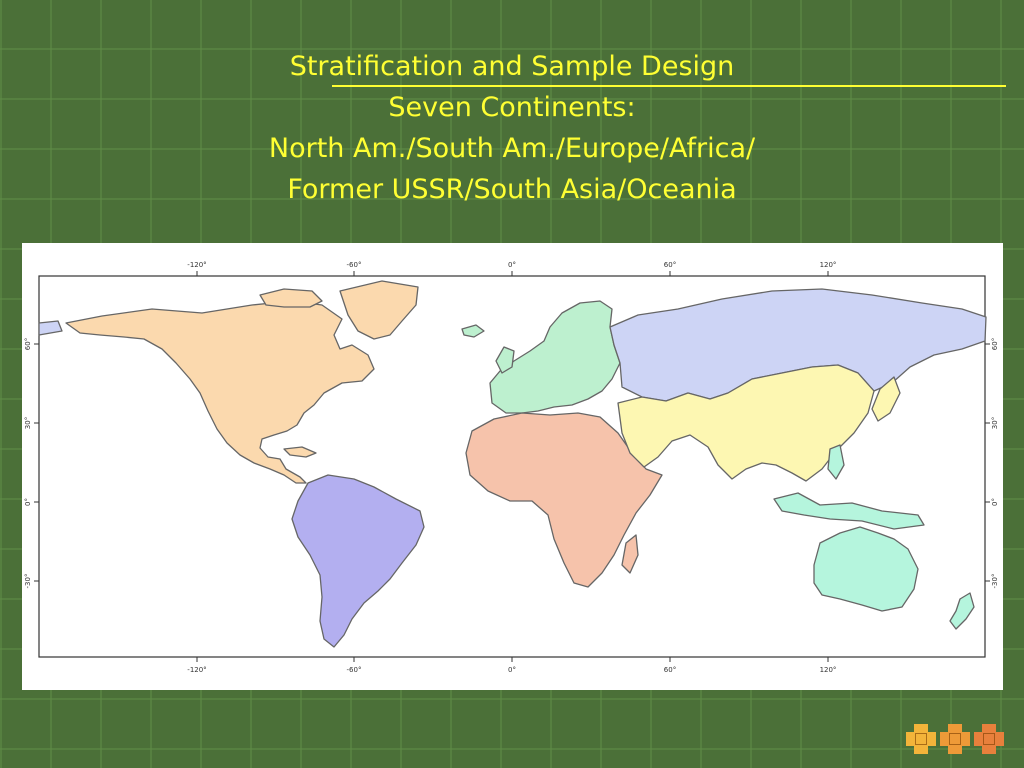  Describe the element at coordinates (220, 392) in the screenshot. I see `region-north-america` at that location.